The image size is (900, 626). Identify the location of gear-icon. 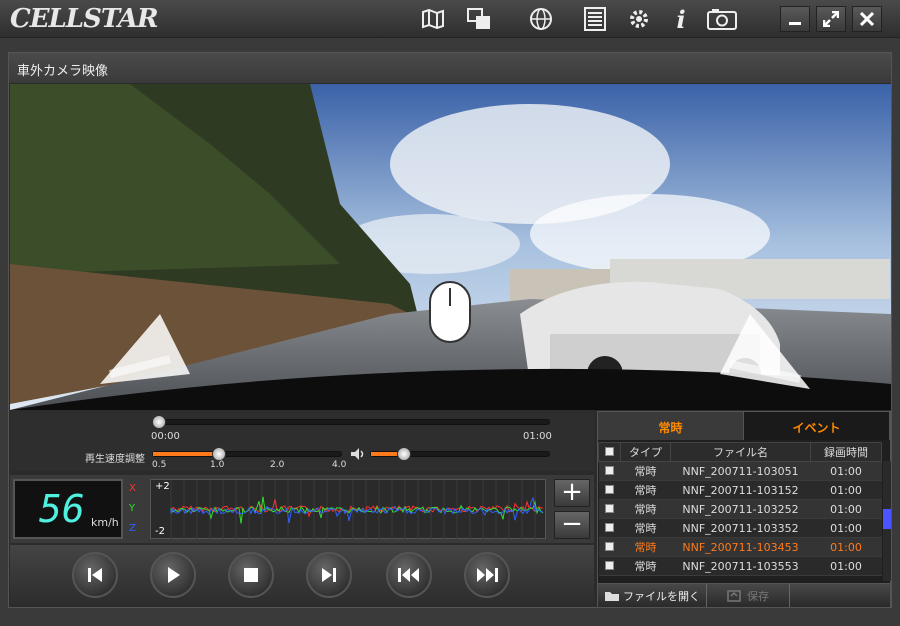
(639, 19).